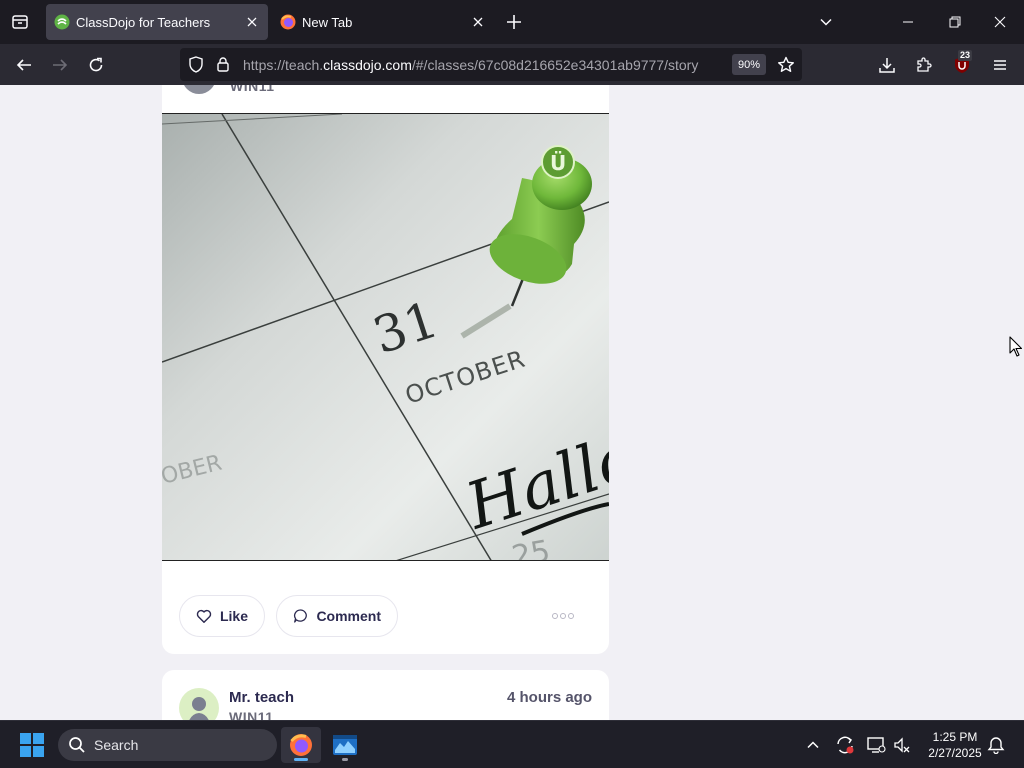  Describe the element at coordinates (77, 745) in the screenshot. I see `search-icon` at that location.